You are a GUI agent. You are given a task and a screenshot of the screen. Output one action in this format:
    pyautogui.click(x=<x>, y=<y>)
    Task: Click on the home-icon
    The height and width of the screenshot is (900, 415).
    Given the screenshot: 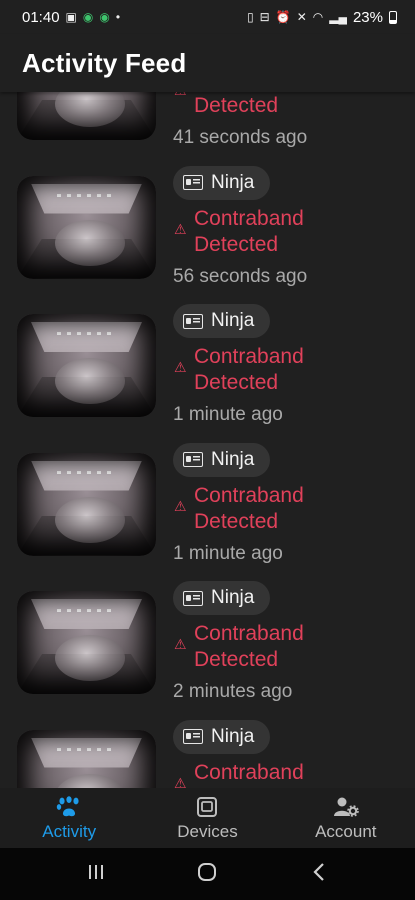 What is the action you would take?
    pyautogui.click(x=207, y=874)
    